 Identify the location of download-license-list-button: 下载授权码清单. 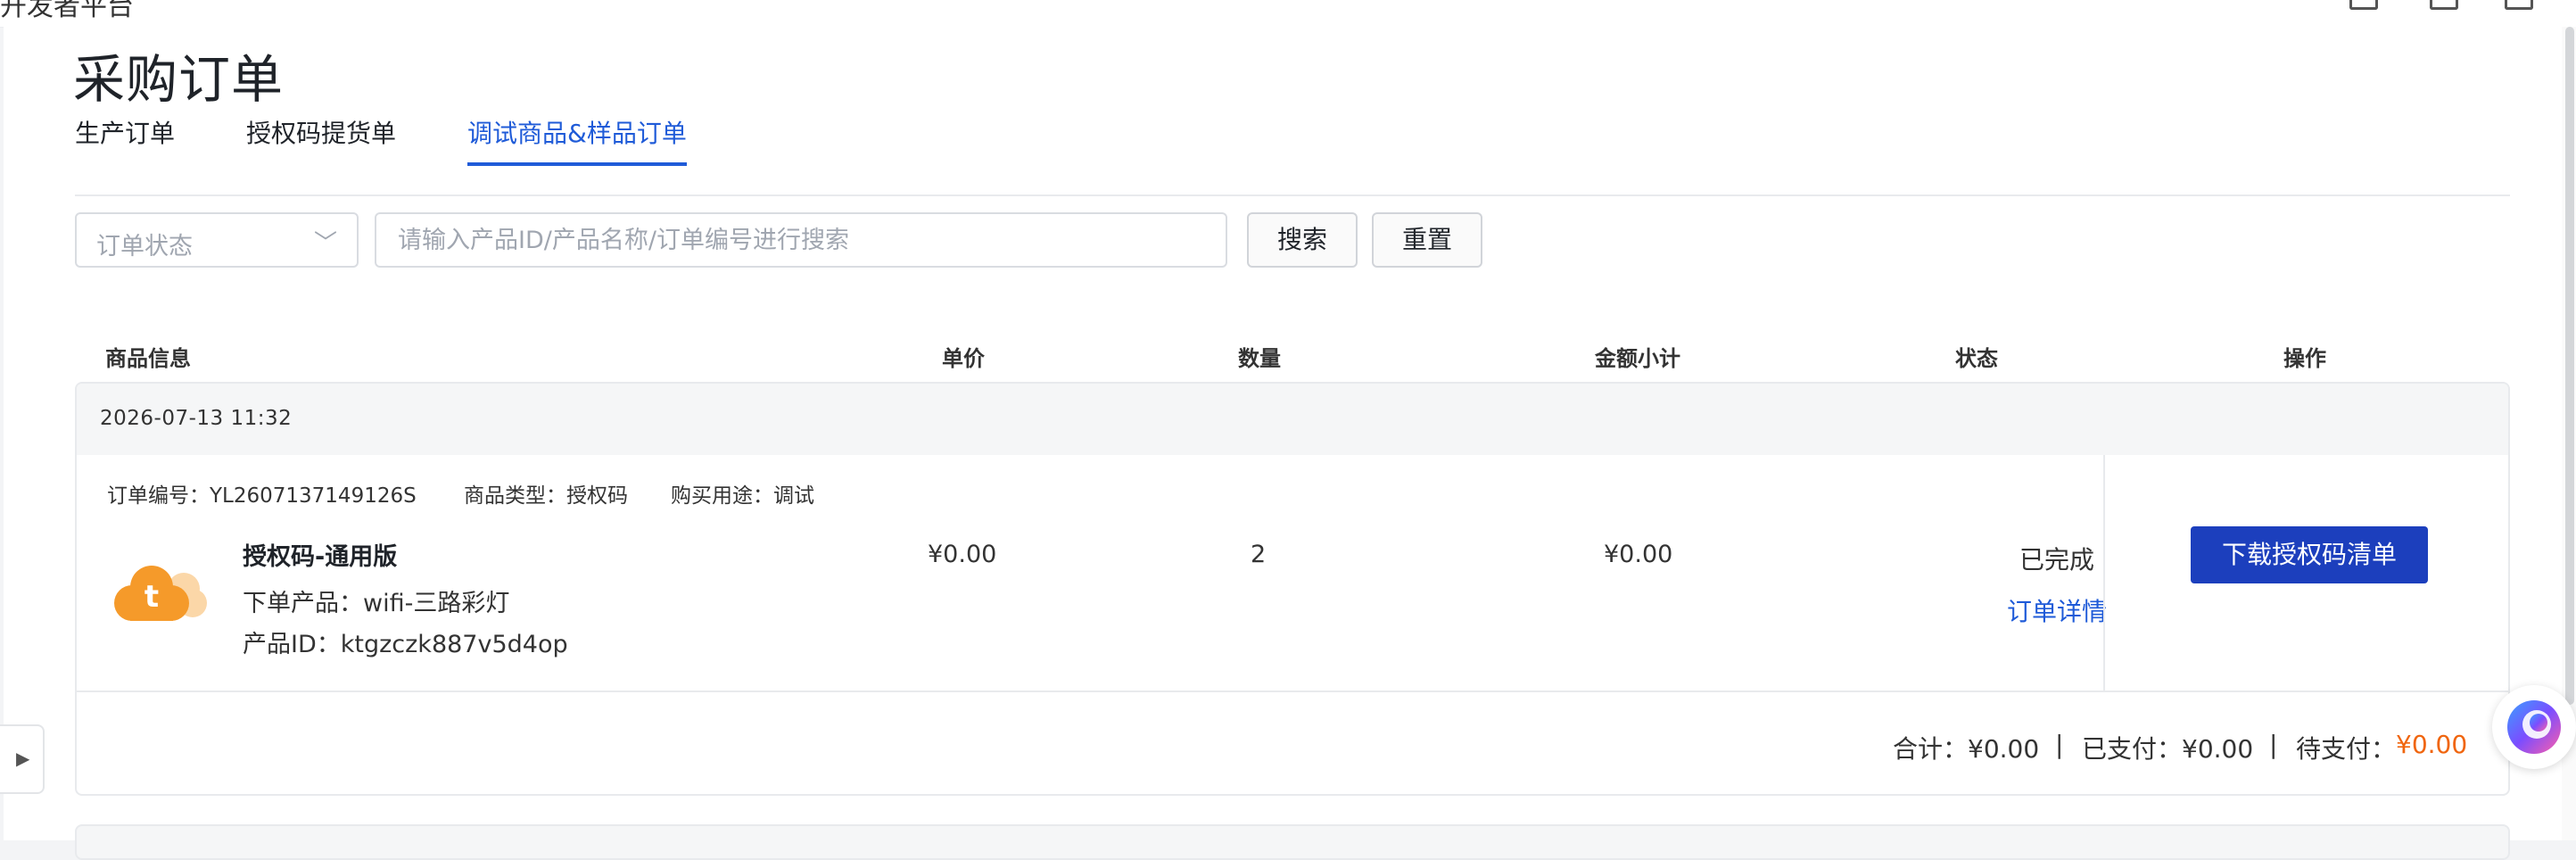
(2309, 554).